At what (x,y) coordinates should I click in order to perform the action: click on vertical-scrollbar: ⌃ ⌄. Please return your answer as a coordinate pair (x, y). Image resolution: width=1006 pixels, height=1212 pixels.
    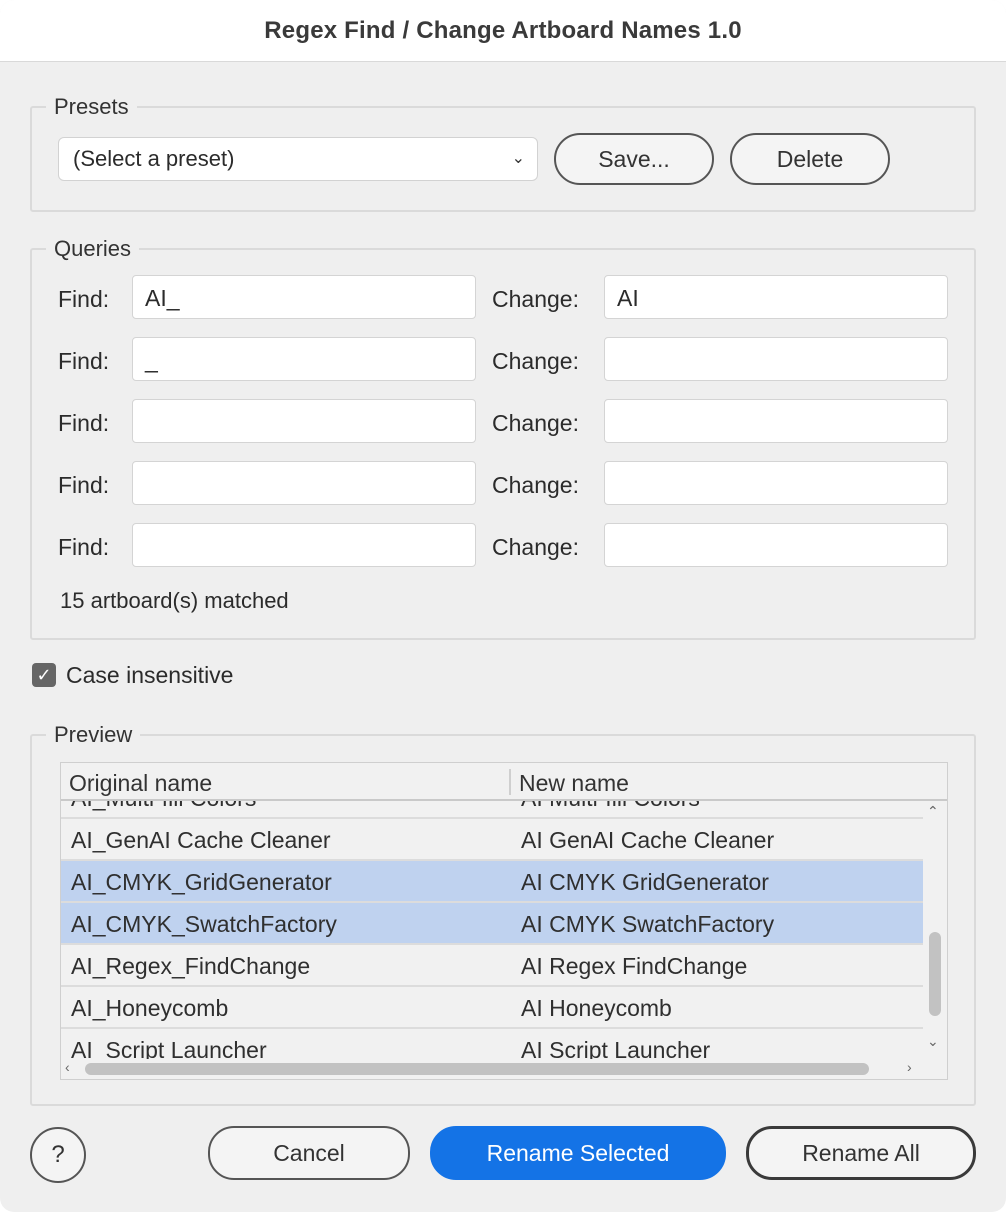
    Looking at the image, I should click on (935, 930).